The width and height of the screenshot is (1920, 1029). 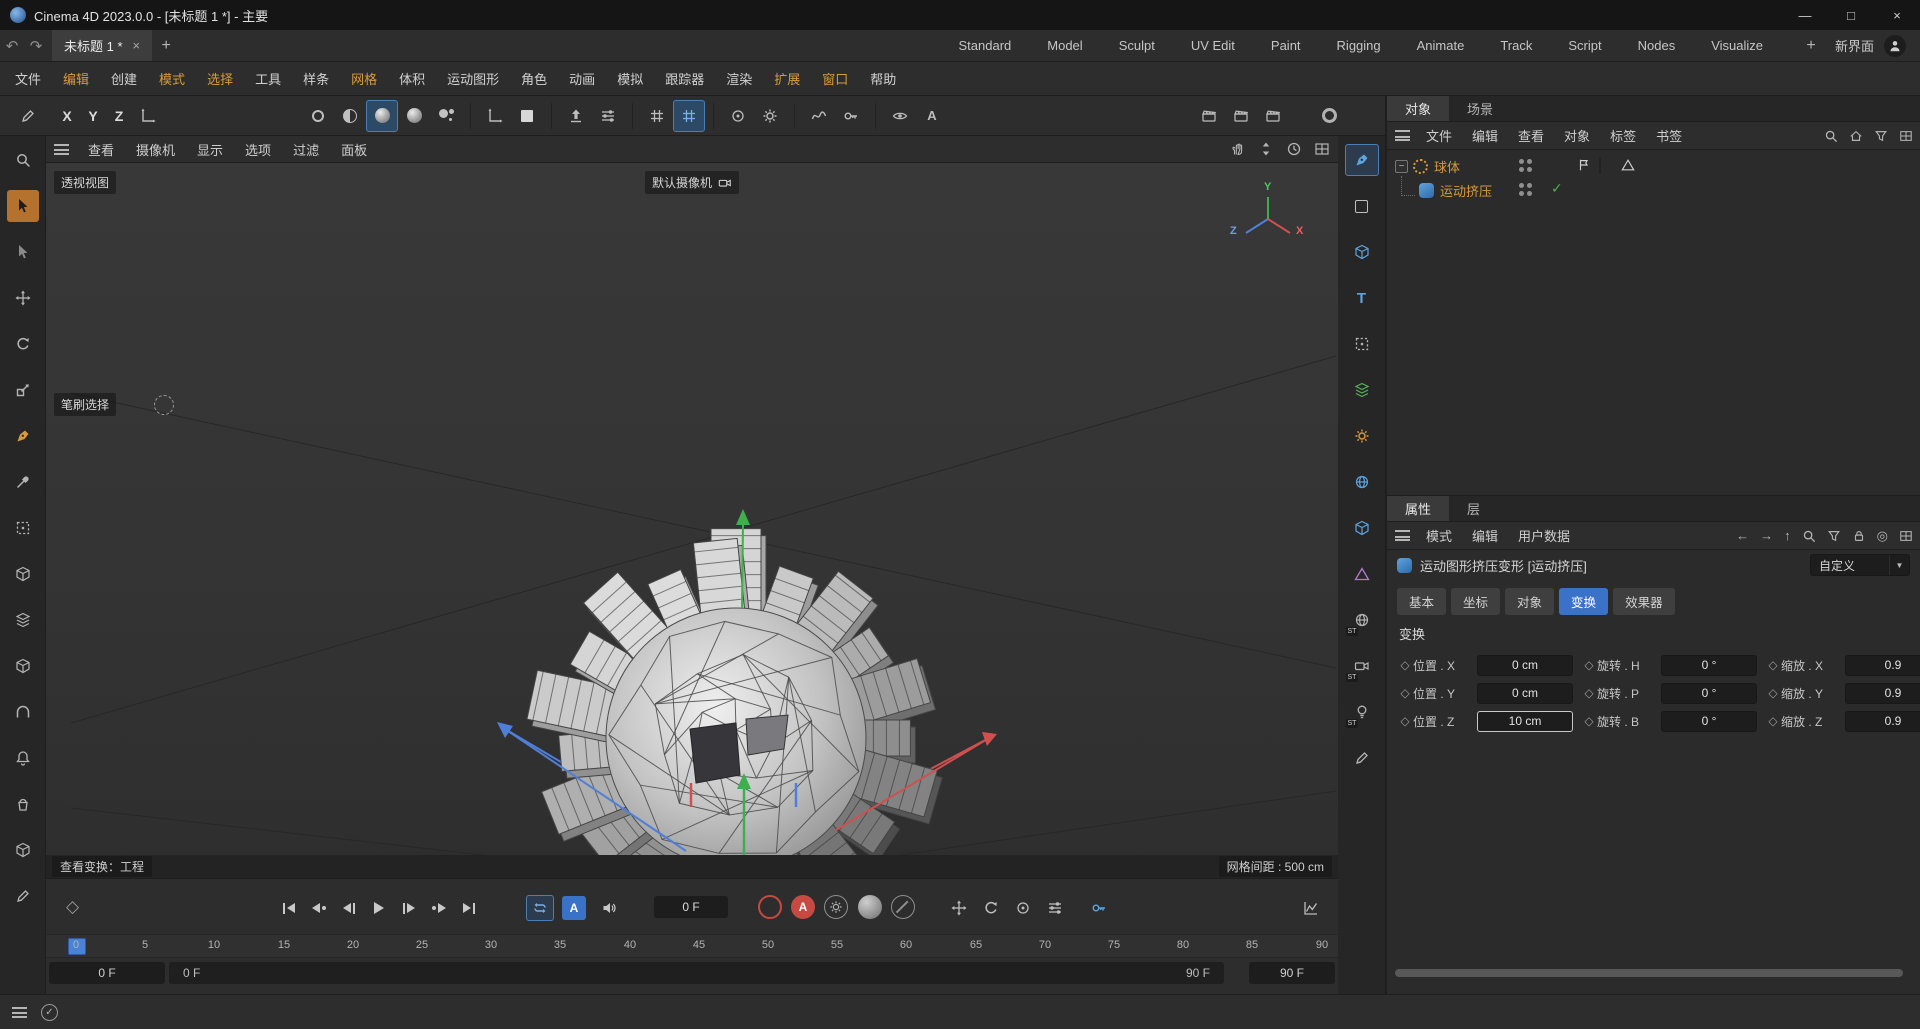 I want to click on om-home-icon, so click(x=1856, y=136).